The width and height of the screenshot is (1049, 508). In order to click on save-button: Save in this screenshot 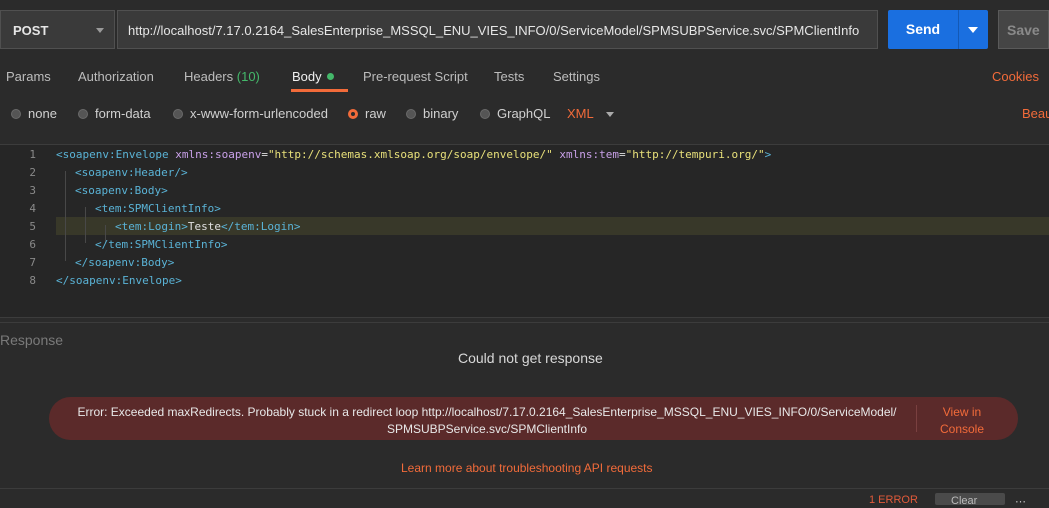, I will do `click(1023, 29)`.